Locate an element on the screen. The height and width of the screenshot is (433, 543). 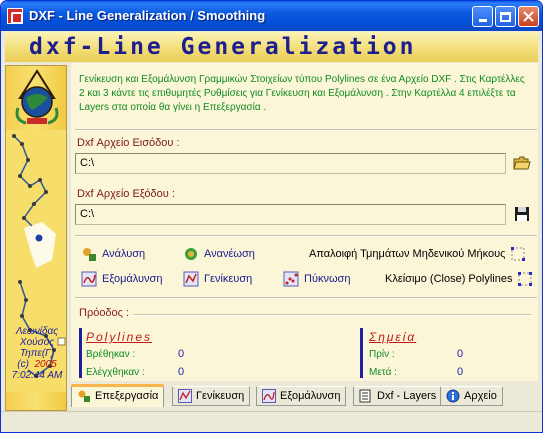
output-file-label: Dxf Αρχείο Εξόδου : is located at coordinates (126, 194).